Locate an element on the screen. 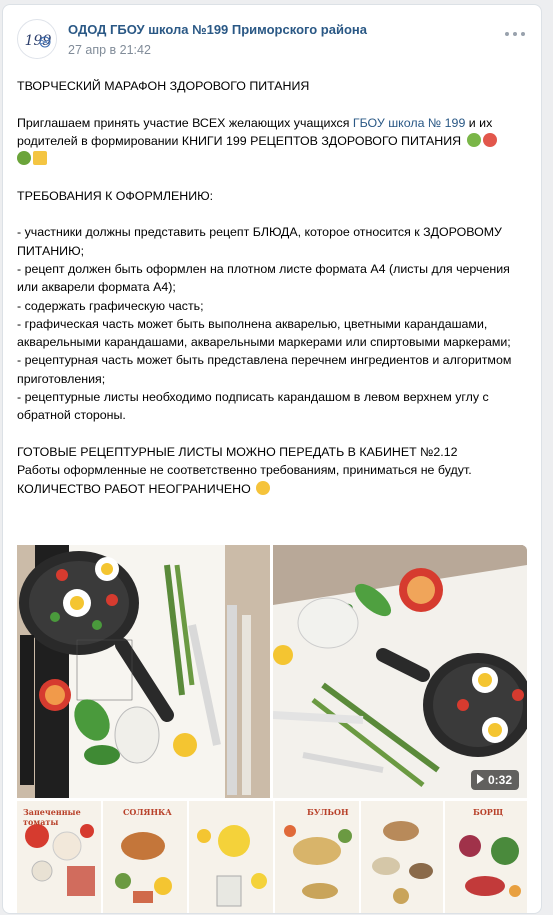  video-duration: 0:32 is located at coordinates (499, 780).